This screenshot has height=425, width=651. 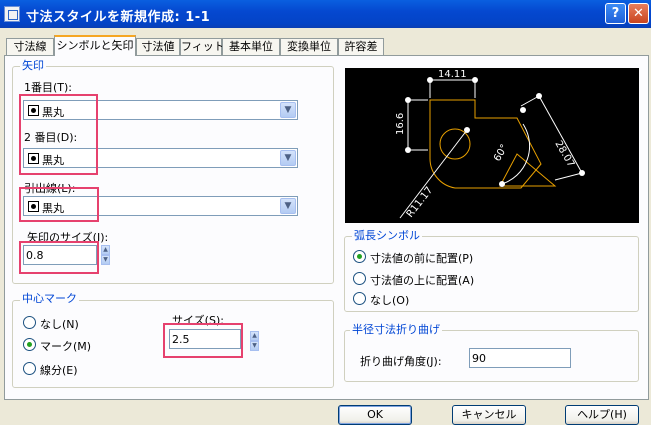 What do you see at coordinates (361, 46) in the screenshot?
I see `tab-tolerances: 許容差` at bounding box center [361, 46].